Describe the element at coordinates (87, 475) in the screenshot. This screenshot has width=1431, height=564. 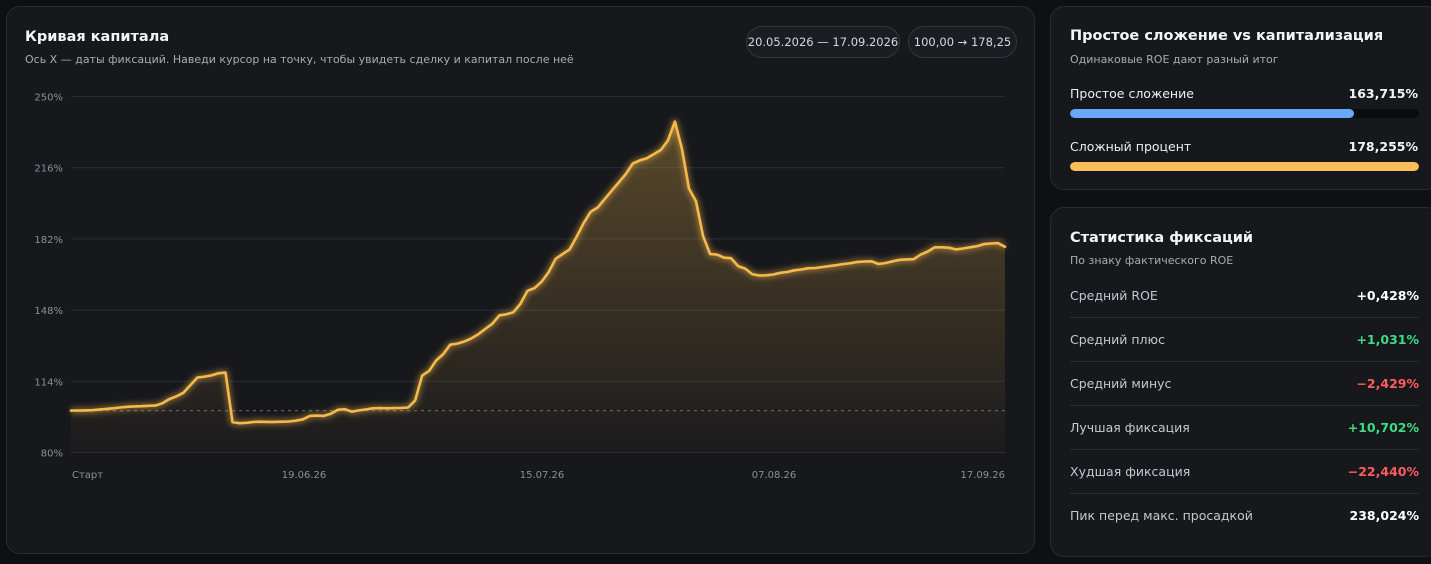
I see `x-tick-label: Старт` at that location.